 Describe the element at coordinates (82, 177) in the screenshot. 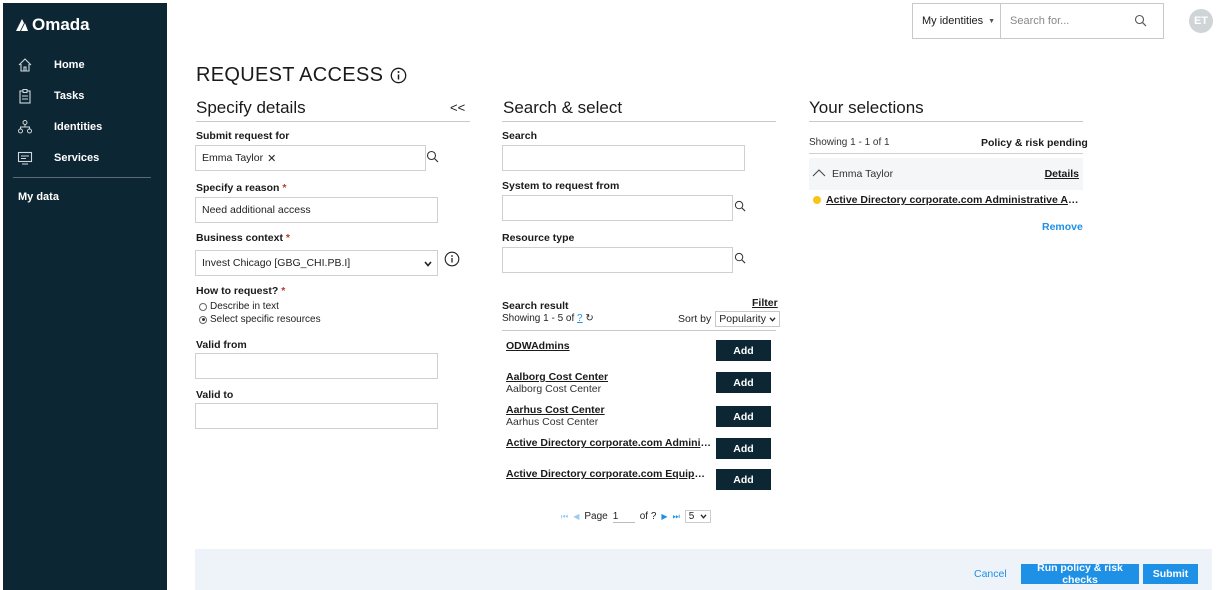

I see `sidebar-divider` at that location.